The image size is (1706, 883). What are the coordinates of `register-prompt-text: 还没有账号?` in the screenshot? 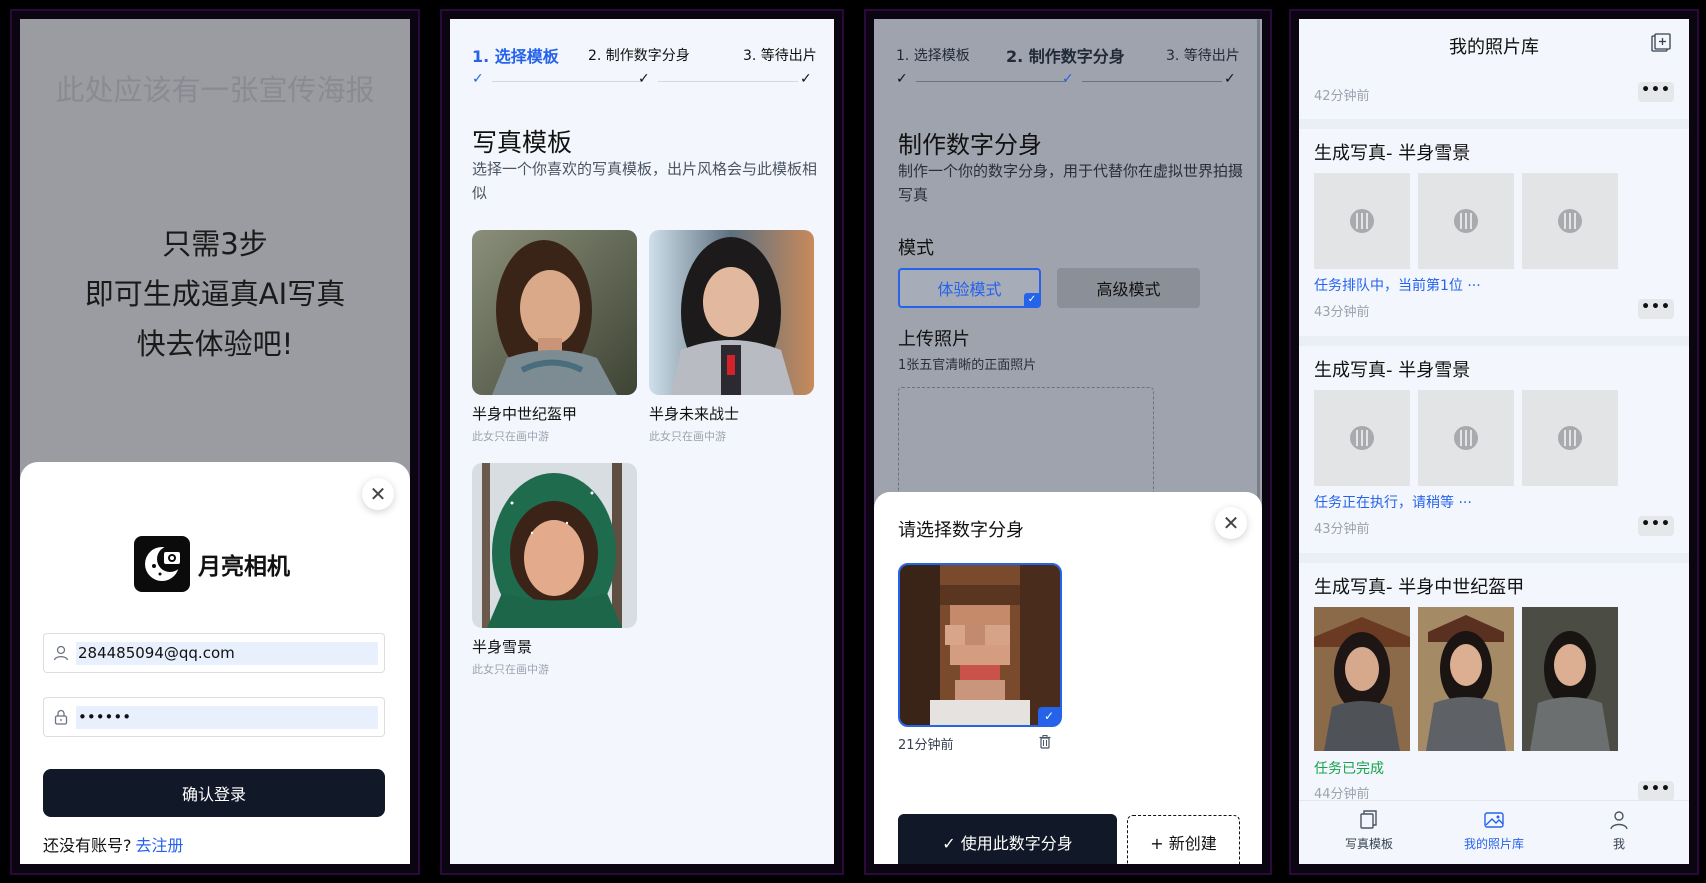 It's located at (87, 845).